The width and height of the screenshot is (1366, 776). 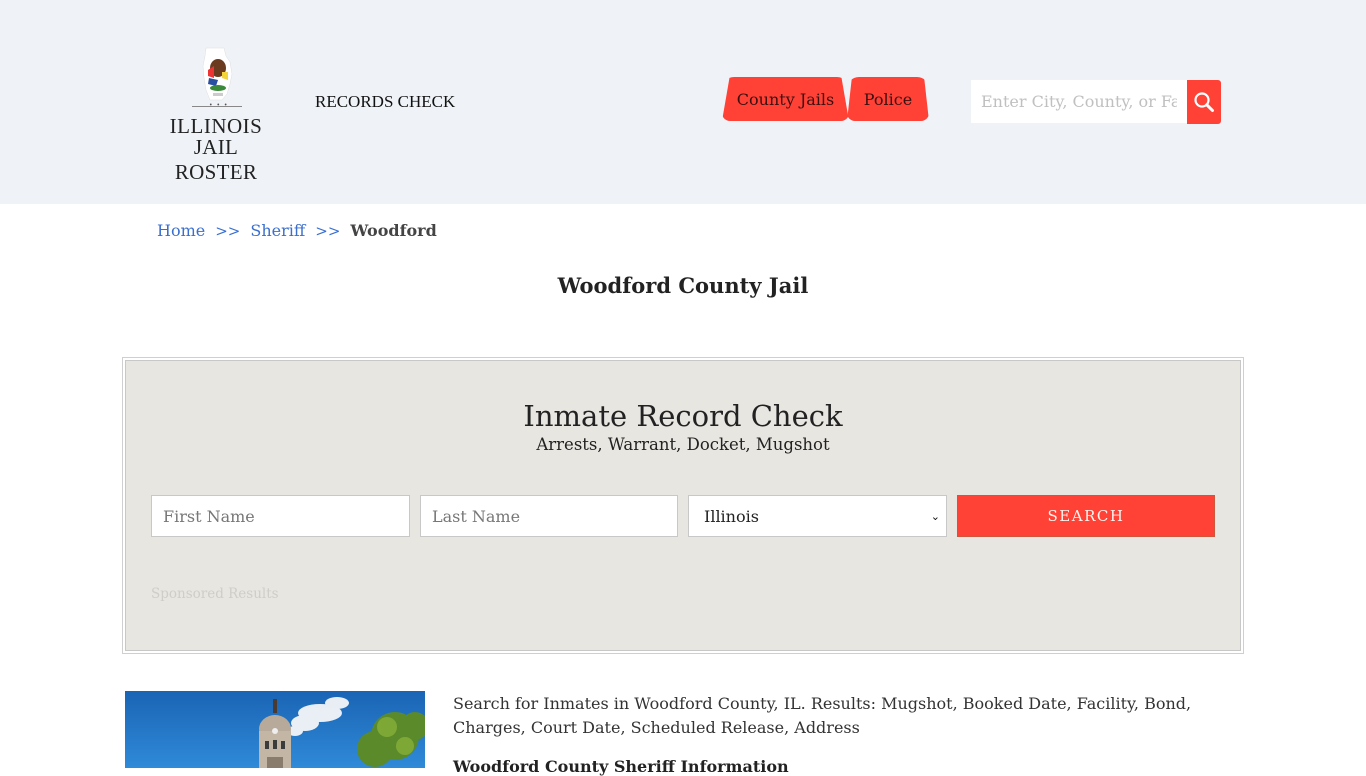 What do you see at coordinates (1086, 516) in the screenshot?
I see `record-search-button: SEARCH` at bounding box center [1086, 516].